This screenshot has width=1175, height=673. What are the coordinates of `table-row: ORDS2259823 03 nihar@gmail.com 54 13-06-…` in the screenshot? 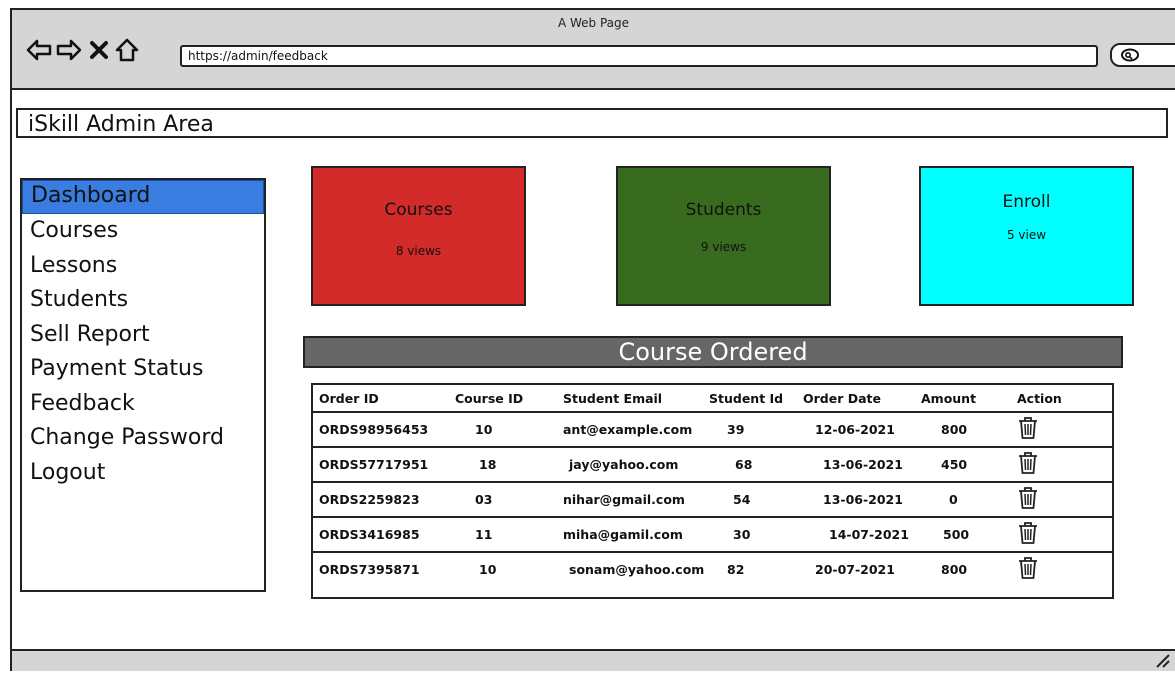 It's located at (712, 500).